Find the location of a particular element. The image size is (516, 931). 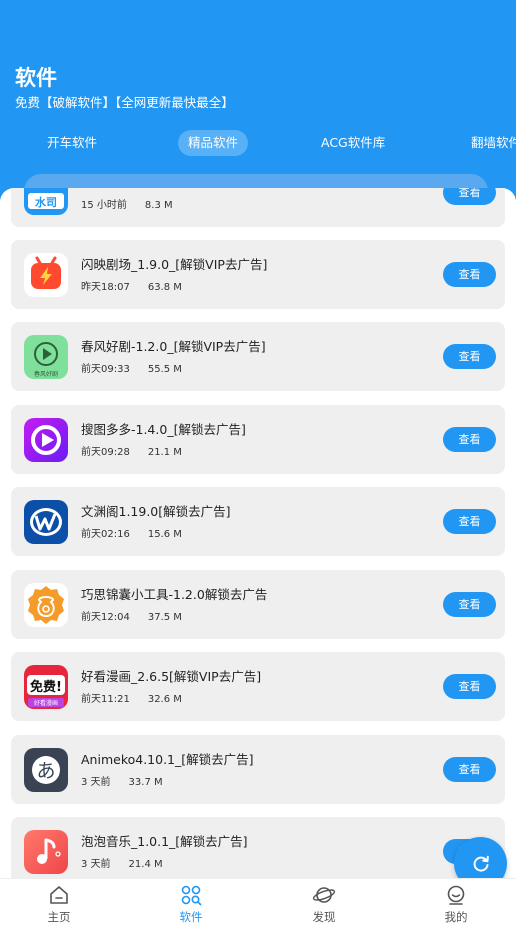

app-time: 前天09:33 is located at coordinates (105, 369).